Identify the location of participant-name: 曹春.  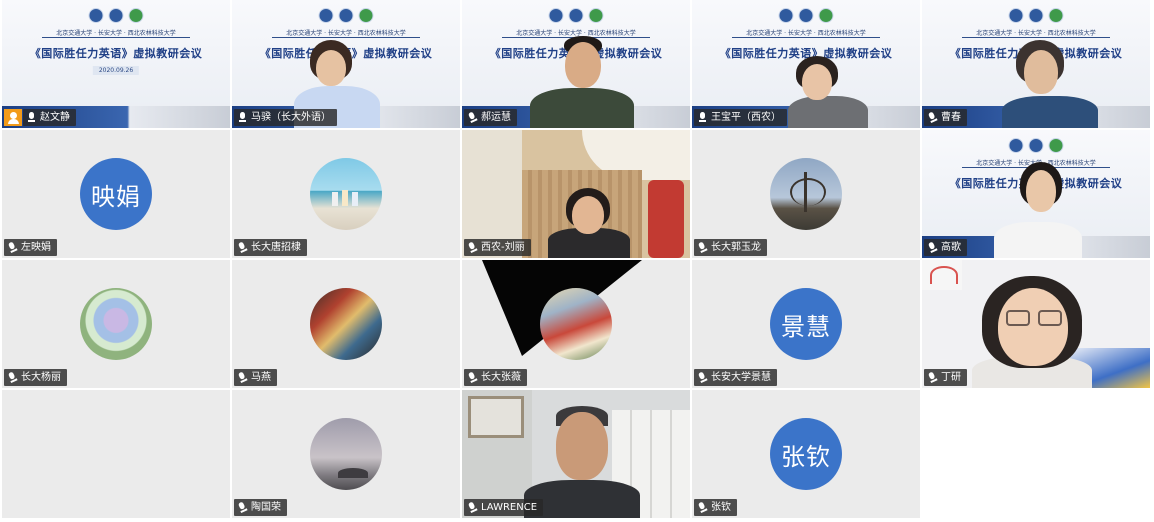
(951, 117).